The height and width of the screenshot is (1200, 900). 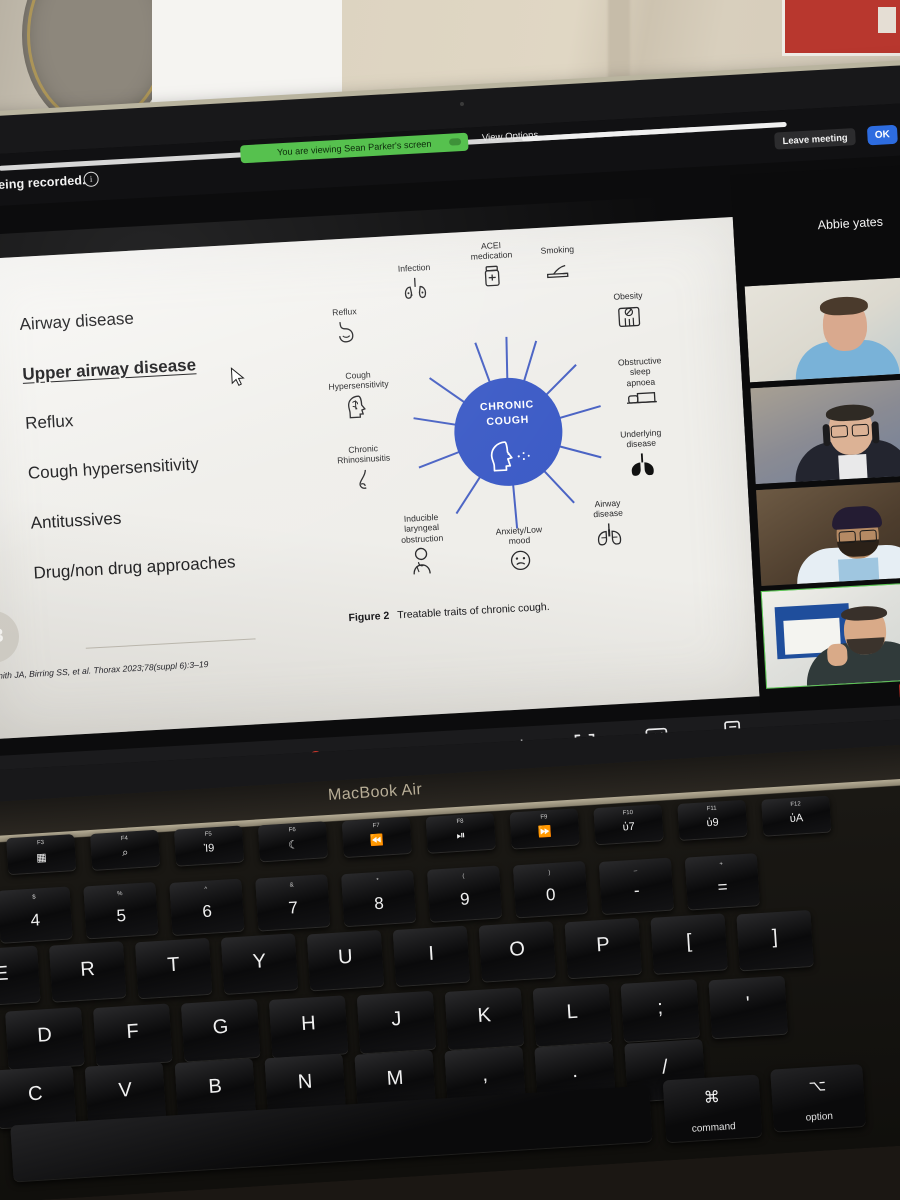 I want to click on key-f11: F11 ὐ9, so click(x=712, y=819).